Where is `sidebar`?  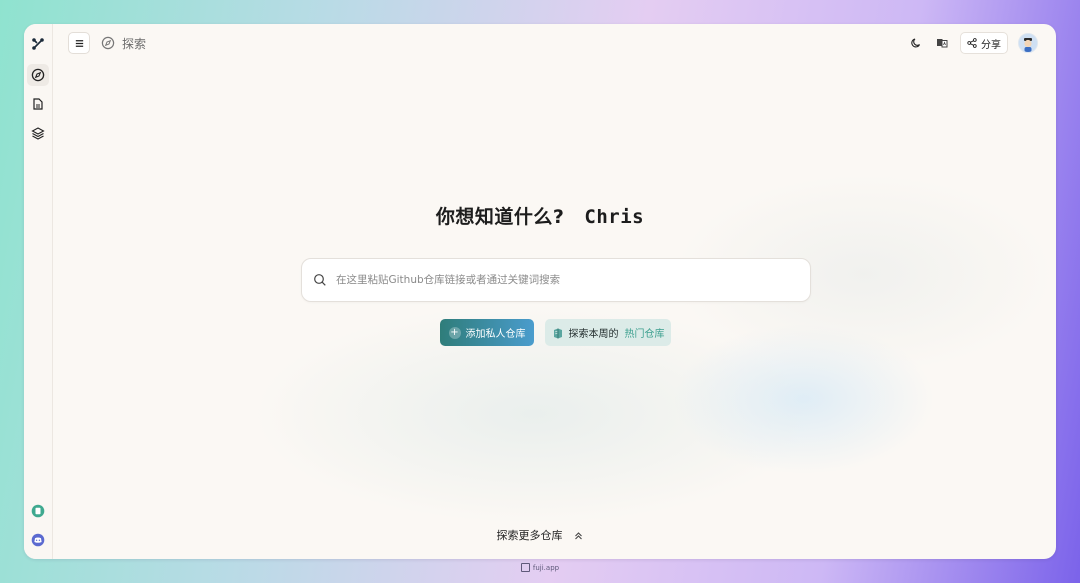 sidebar is located at coordinates (38, 291).